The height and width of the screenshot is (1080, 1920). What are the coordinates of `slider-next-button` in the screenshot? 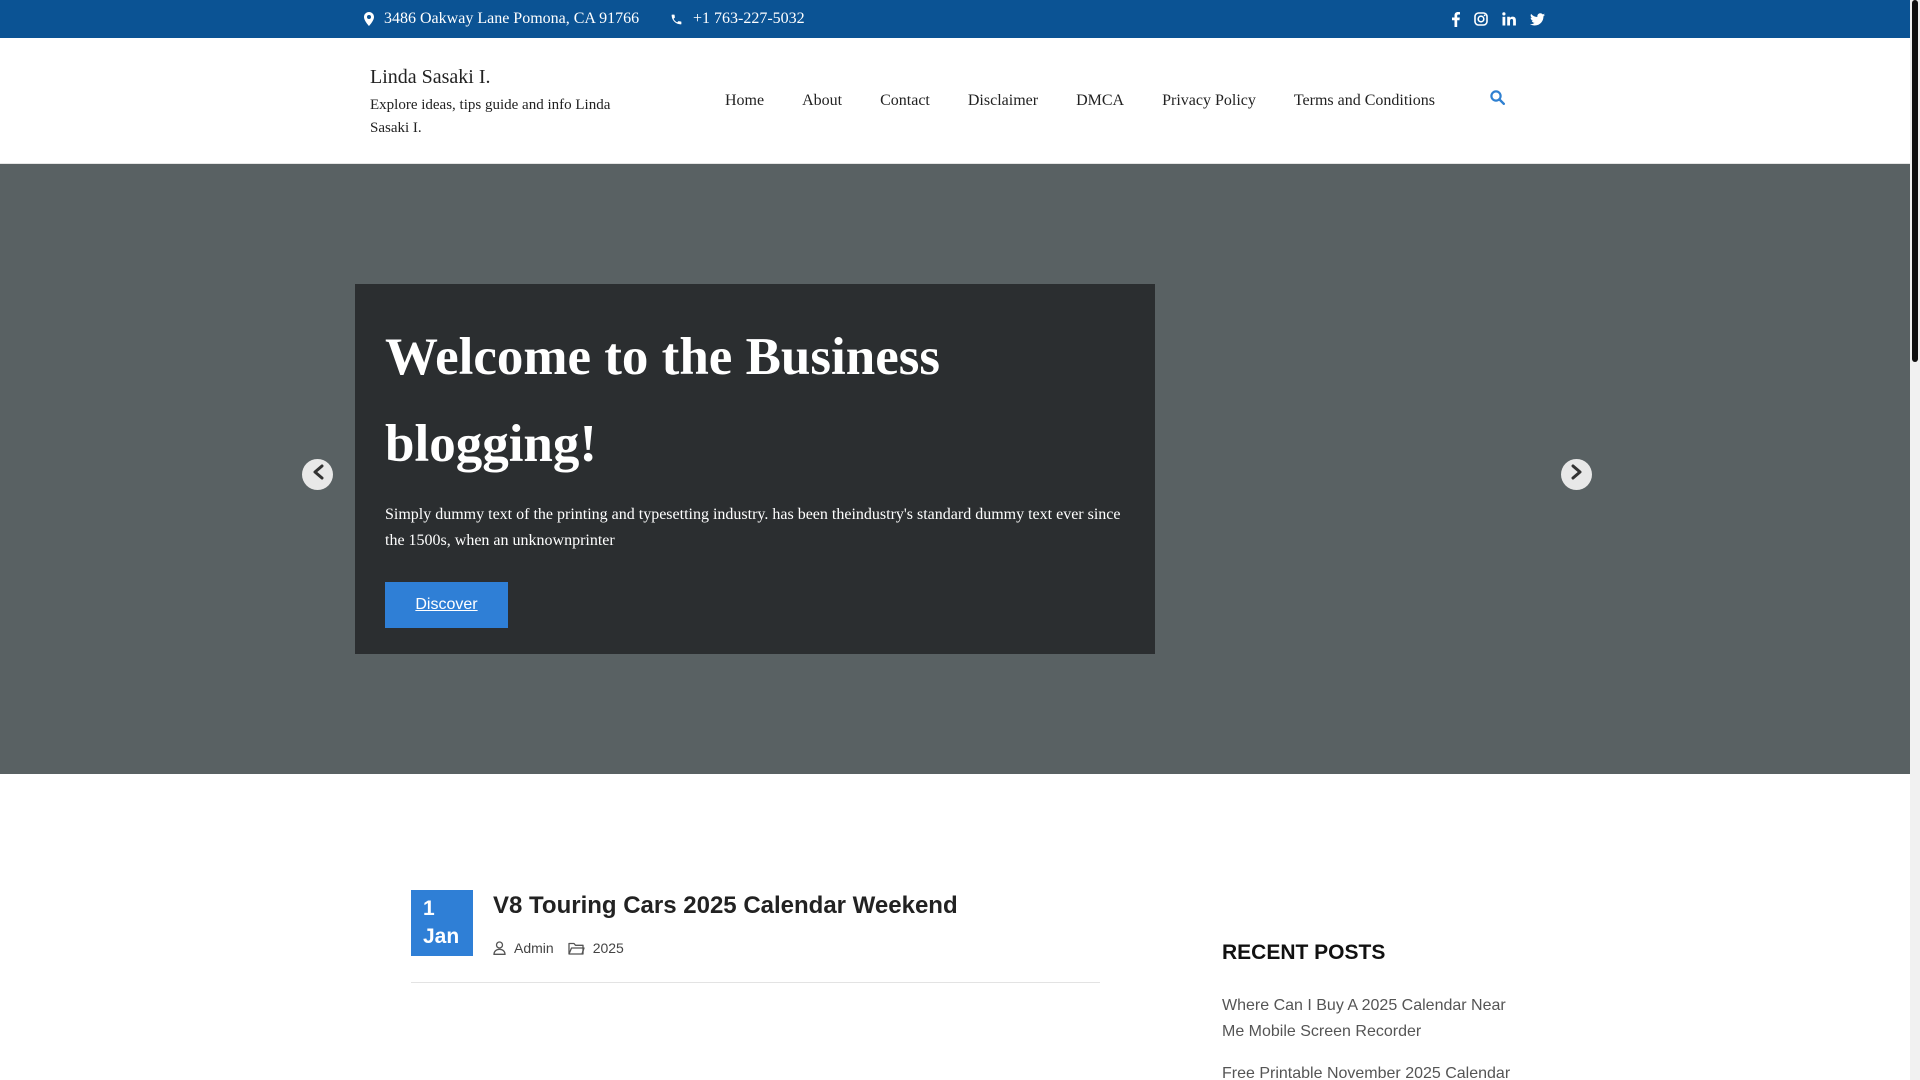 It's located at (1576, 474).